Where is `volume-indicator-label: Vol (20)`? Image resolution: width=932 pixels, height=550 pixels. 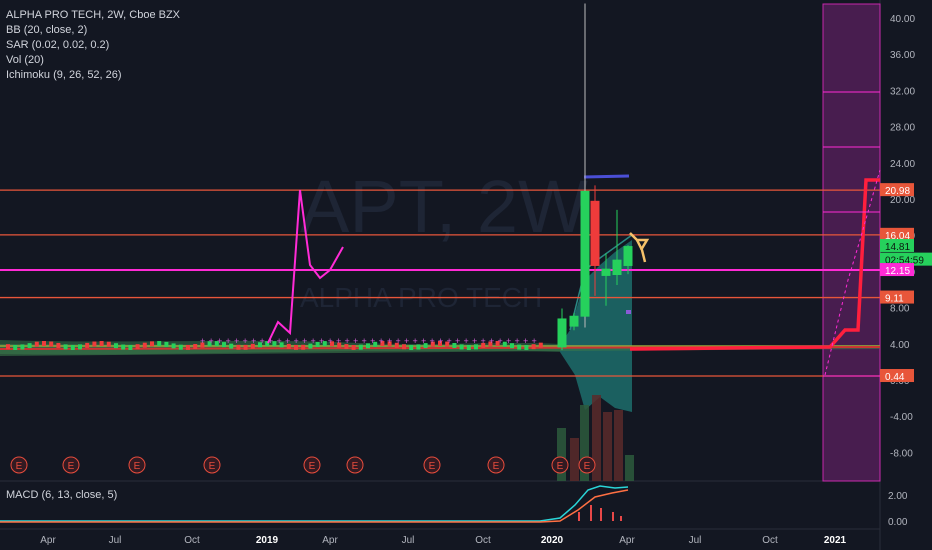 volume-indicator-label: Vol (20) is located at coordinates (93, 60).